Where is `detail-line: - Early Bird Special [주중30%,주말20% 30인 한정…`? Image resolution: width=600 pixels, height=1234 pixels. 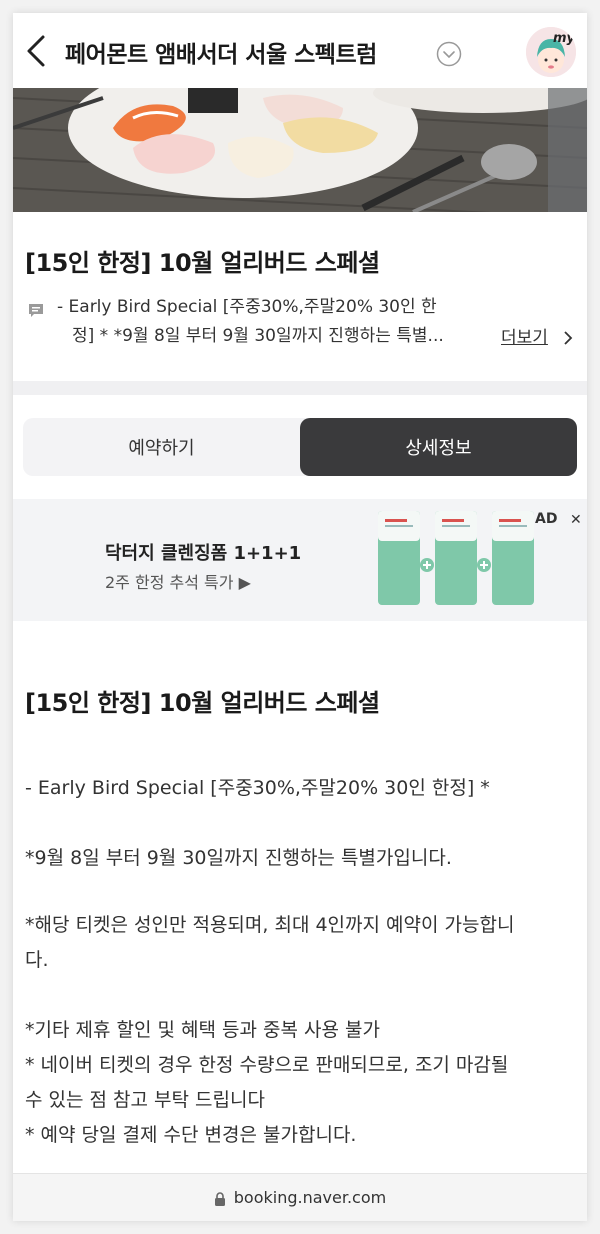
detail-line: - Early Bird Special [주중30%,주말20% 30인 한정… is located at coordinates (257, 788).